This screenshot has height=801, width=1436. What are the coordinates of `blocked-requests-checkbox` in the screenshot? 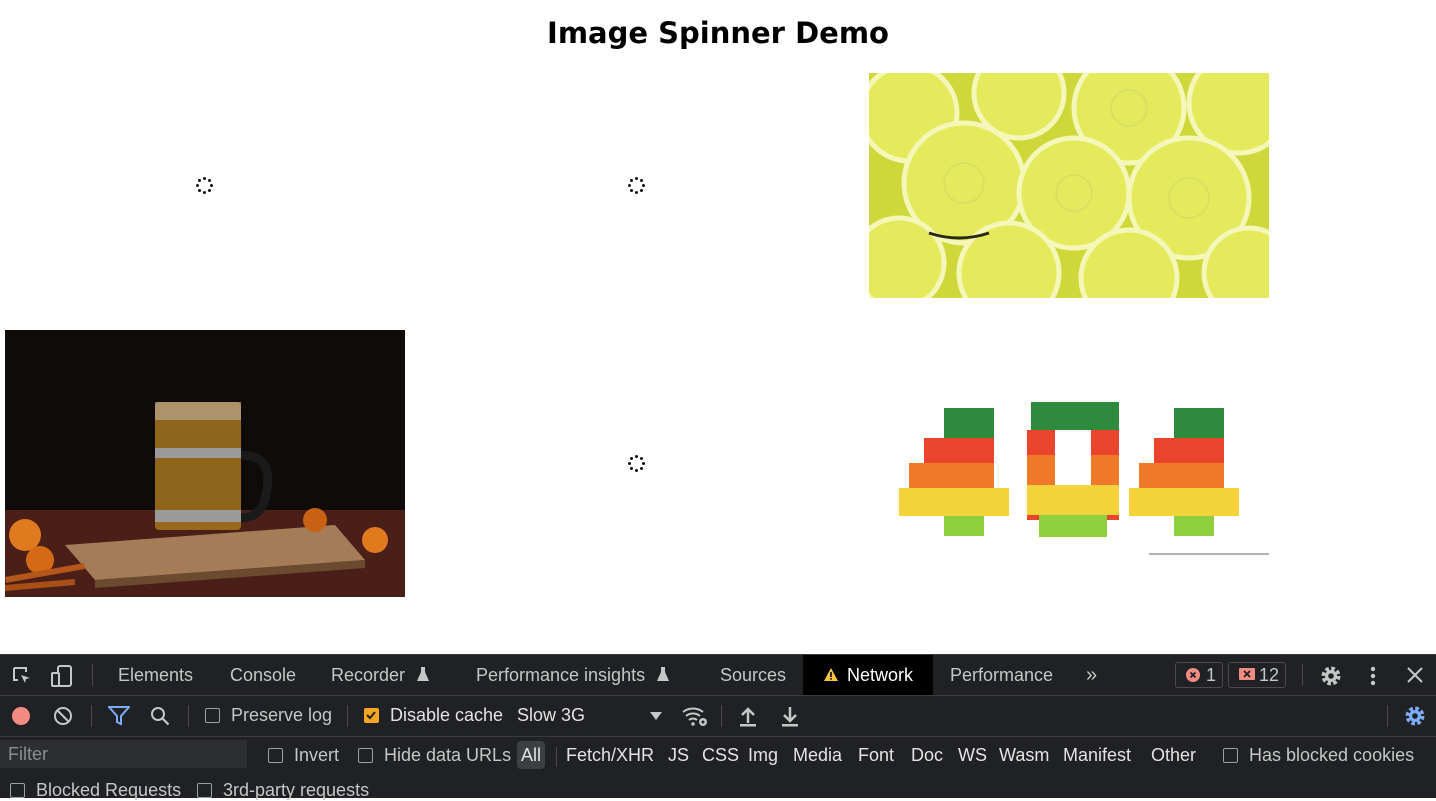 It's located at (17, 790).